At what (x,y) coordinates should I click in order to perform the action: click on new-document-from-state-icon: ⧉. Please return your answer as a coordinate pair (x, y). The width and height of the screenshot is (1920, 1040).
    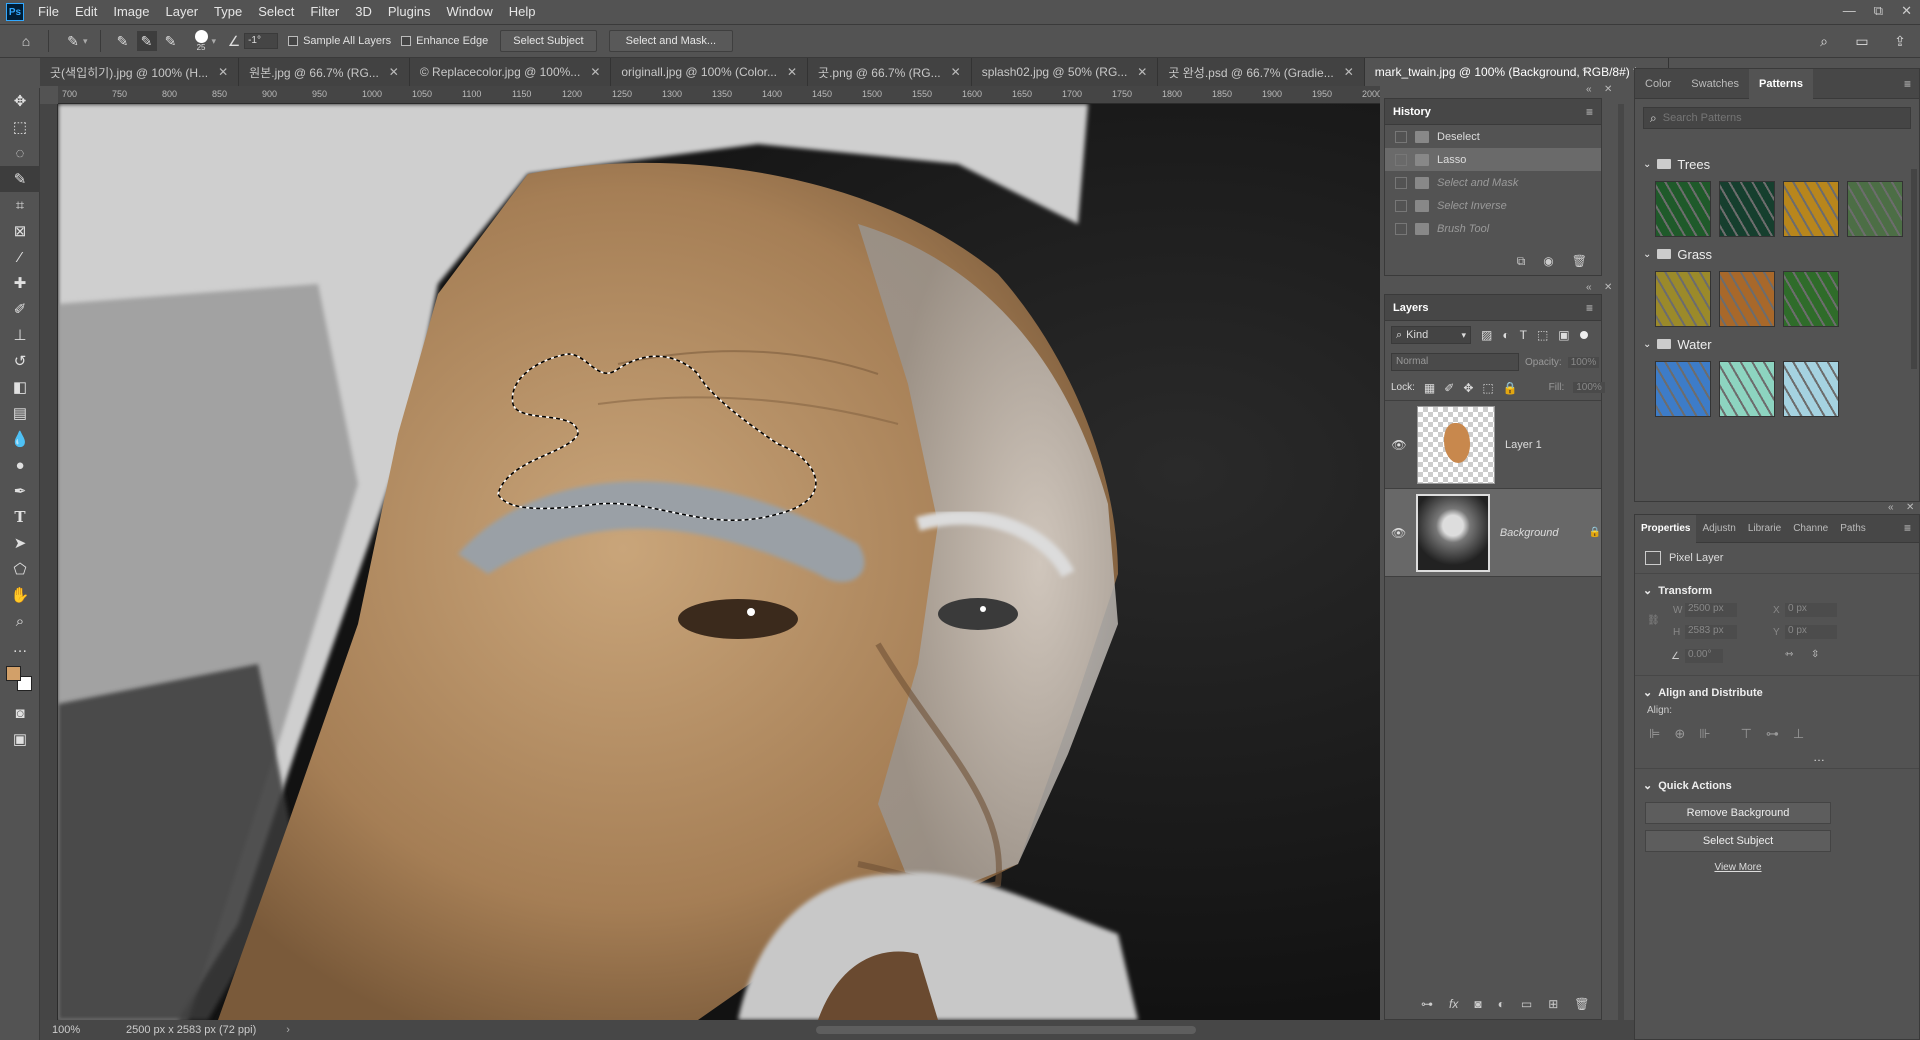
    Looking at the image, I should click on (1521, 261).